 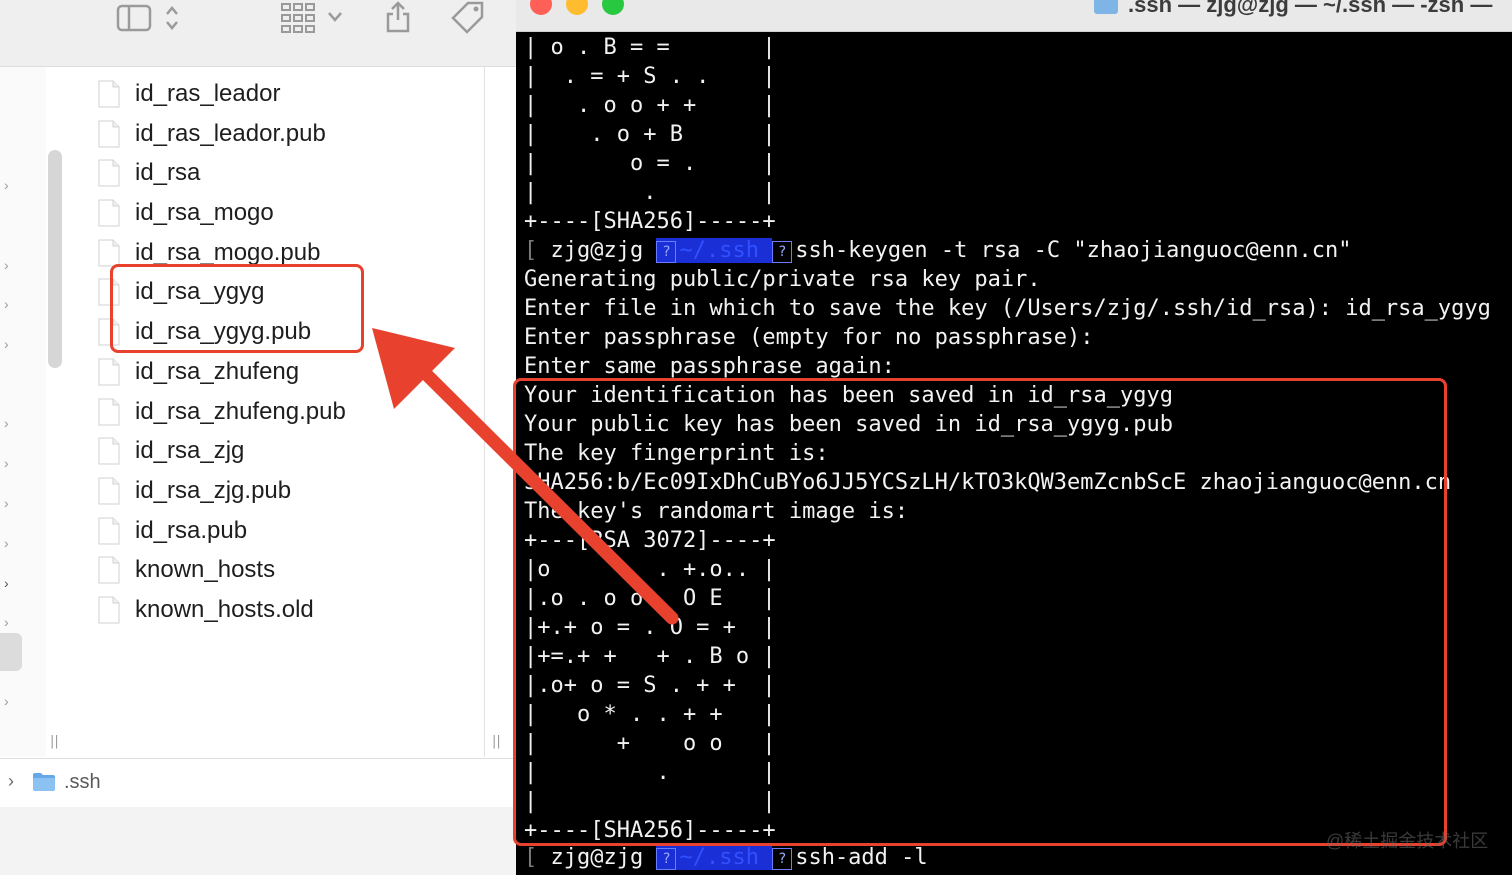 What do you see at coordinates (1407, 841) in the screenshot?
I see `watermark: @稀土掘金技术社区` at bounding box center [1407, 841].